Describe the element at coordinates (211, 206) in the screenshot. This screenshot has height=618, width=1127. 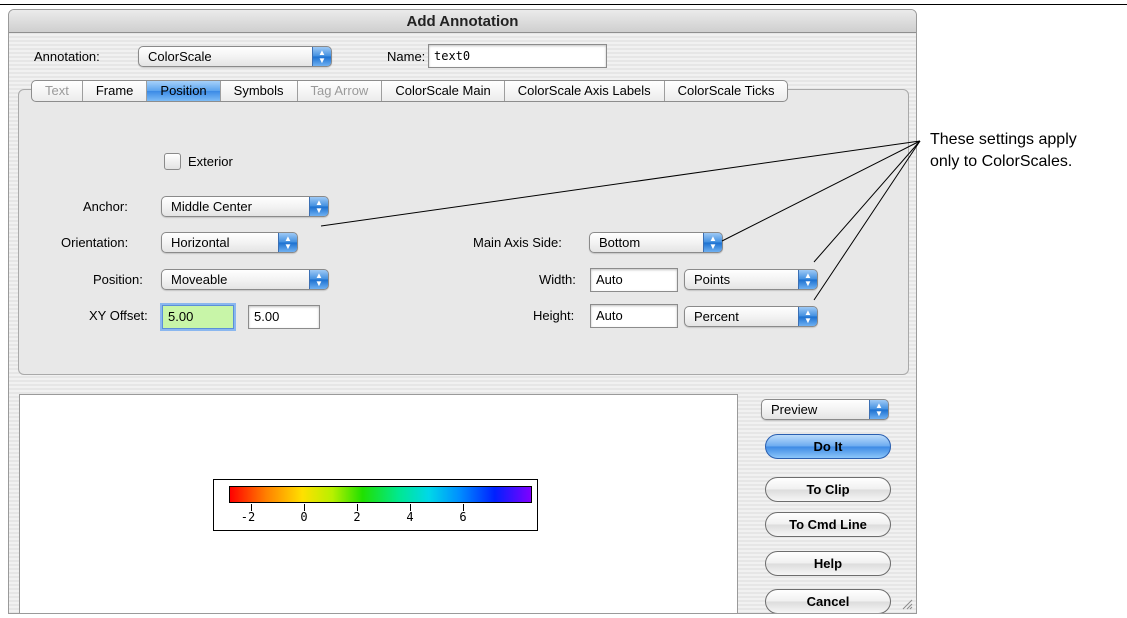
I see `anchor-value: Middle Center` at that location.